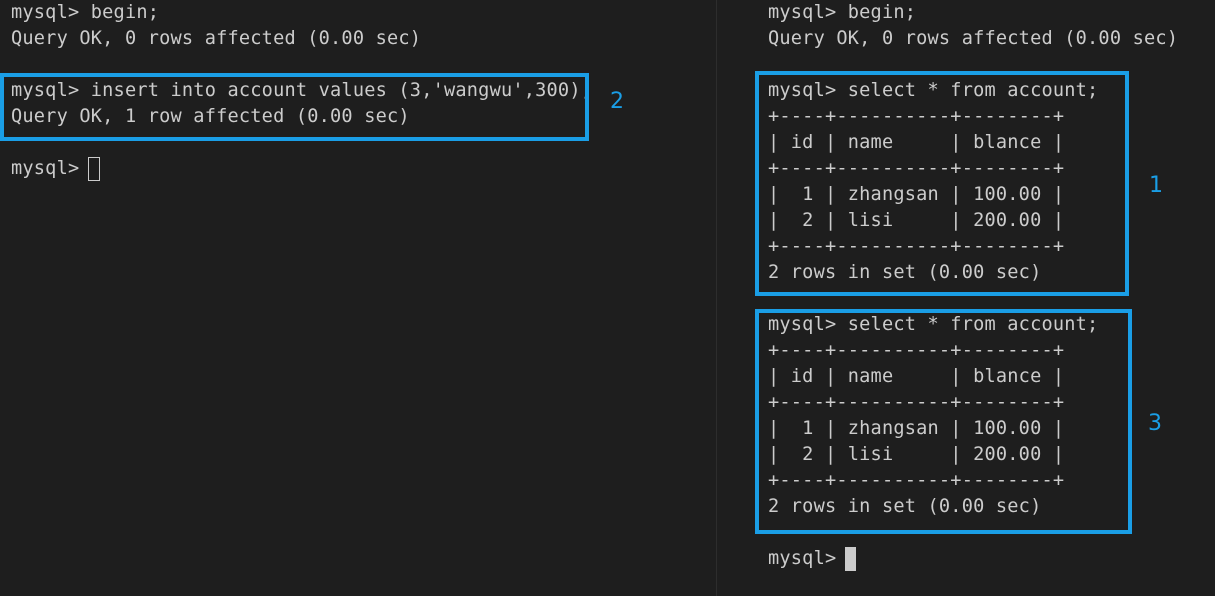 This screenshot has height=596, width=1215. What do you see at coordinates (617, 101) in the screenshot?
I see `annotation-label-2: 2` at bounding box center [617, 101].